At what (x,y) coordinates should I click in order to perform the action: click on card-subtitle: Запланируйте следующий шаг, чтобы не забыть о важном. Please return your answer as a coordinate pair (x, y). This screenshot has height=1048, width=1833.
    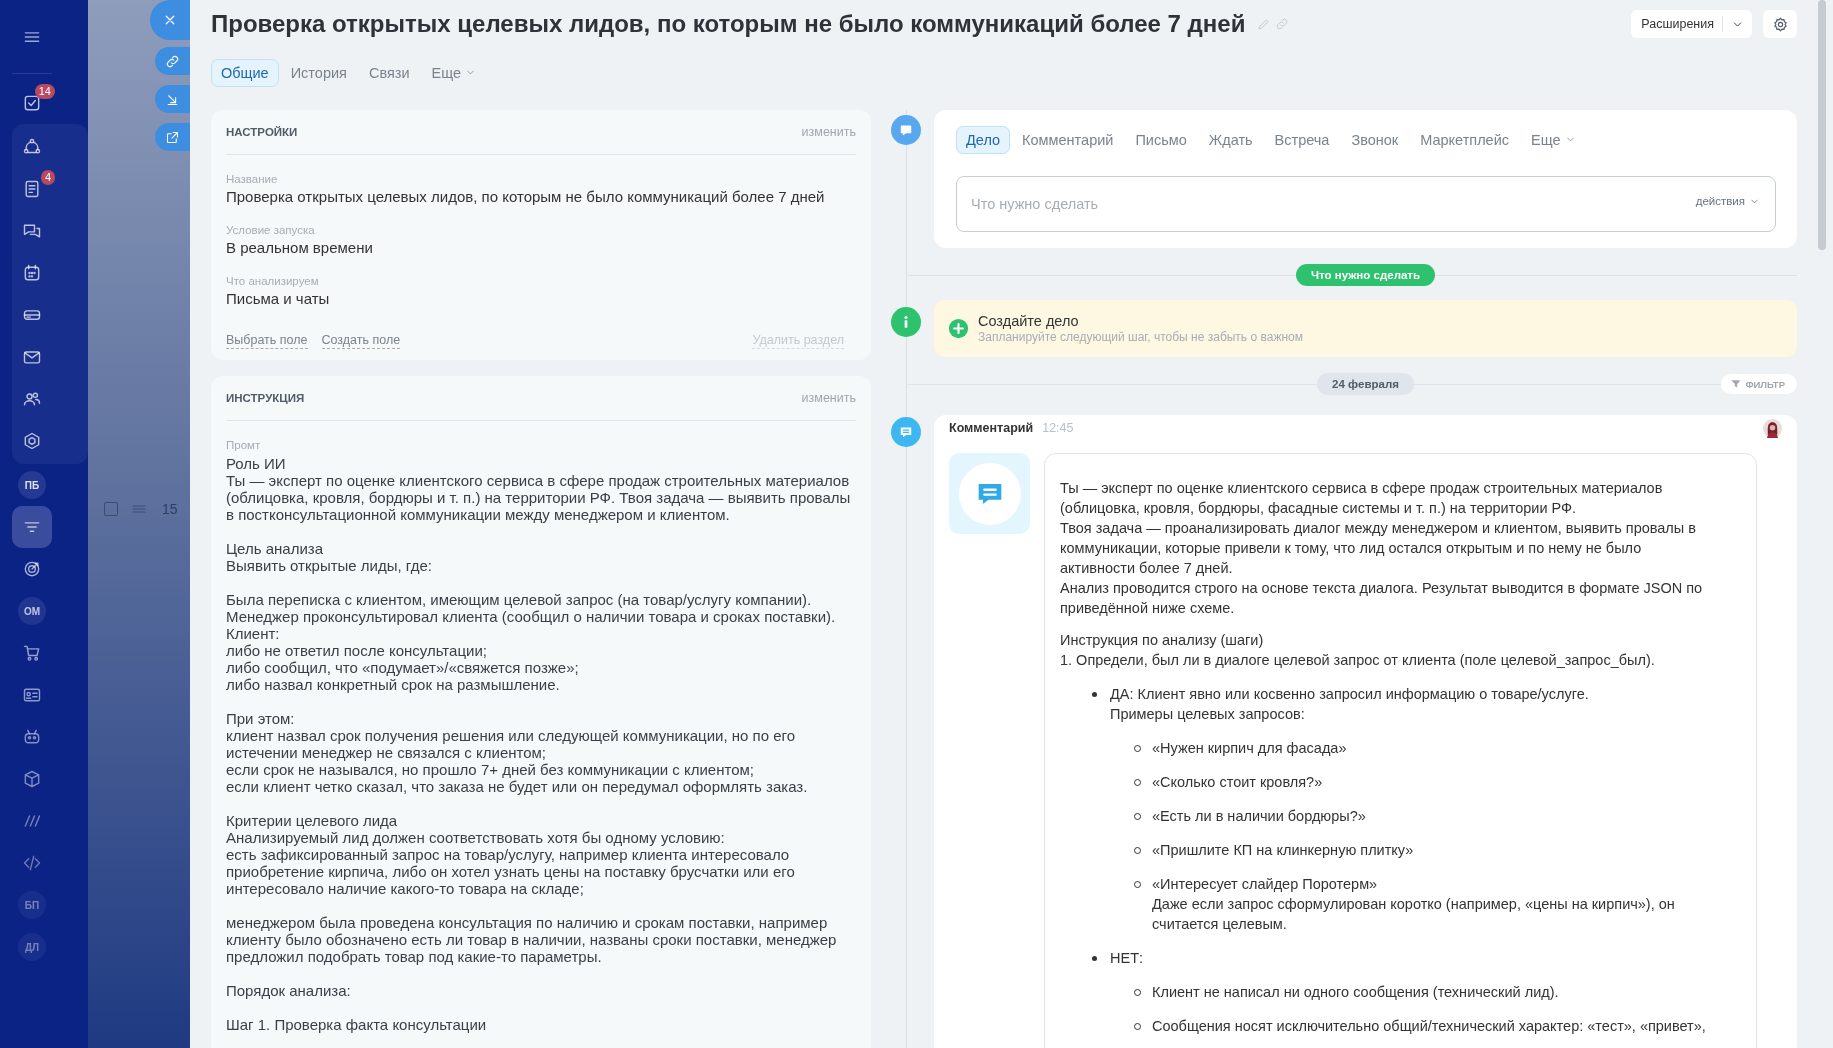
    Looking at the image, I should click on (1140, 337).